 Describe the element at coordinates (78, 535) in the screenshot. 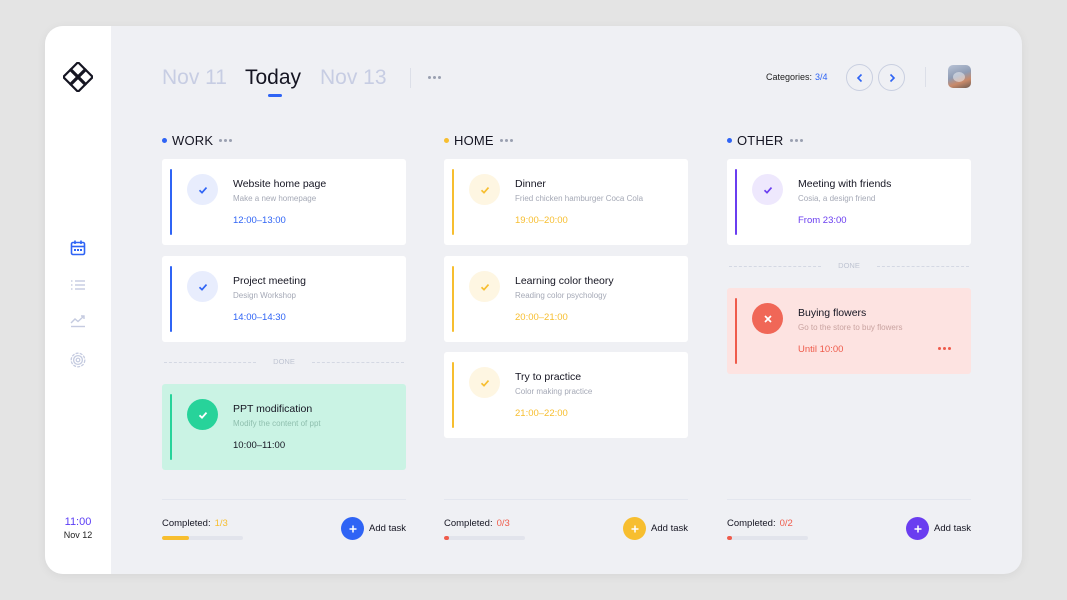

I see `sidebar-clock-date: Nov 12` at that location.